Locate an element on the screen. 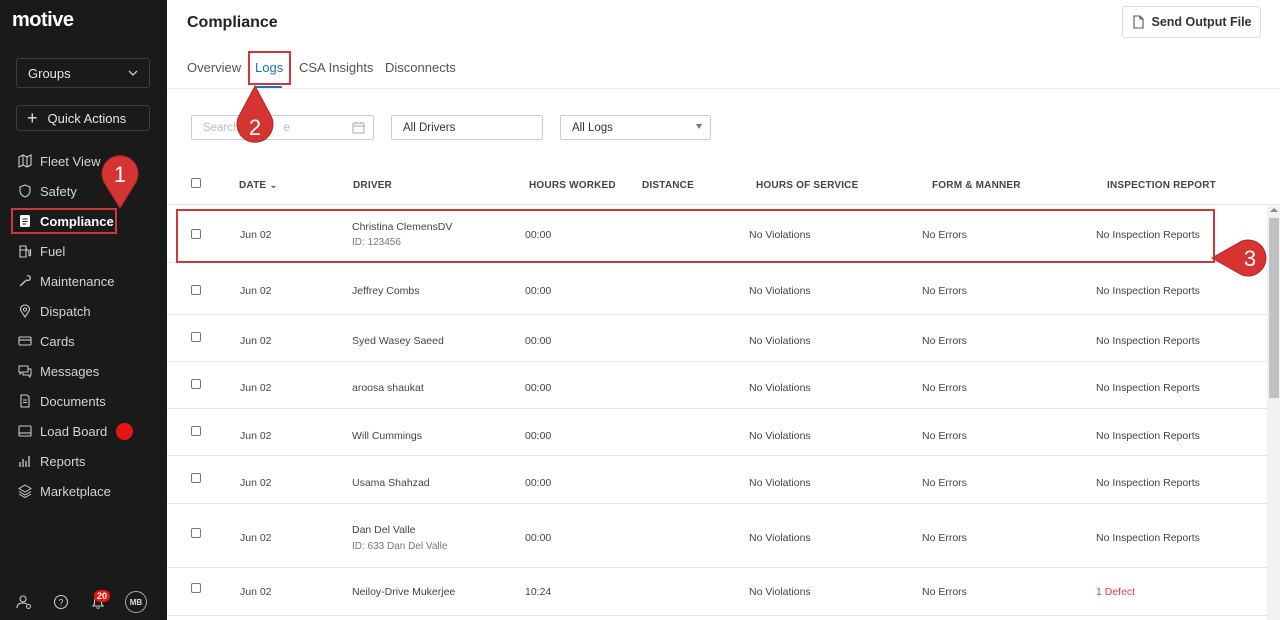 The width and height of the screenshot is (1280, 620). sidebar-item-reports: Reports is located at coordinates (83, 461).